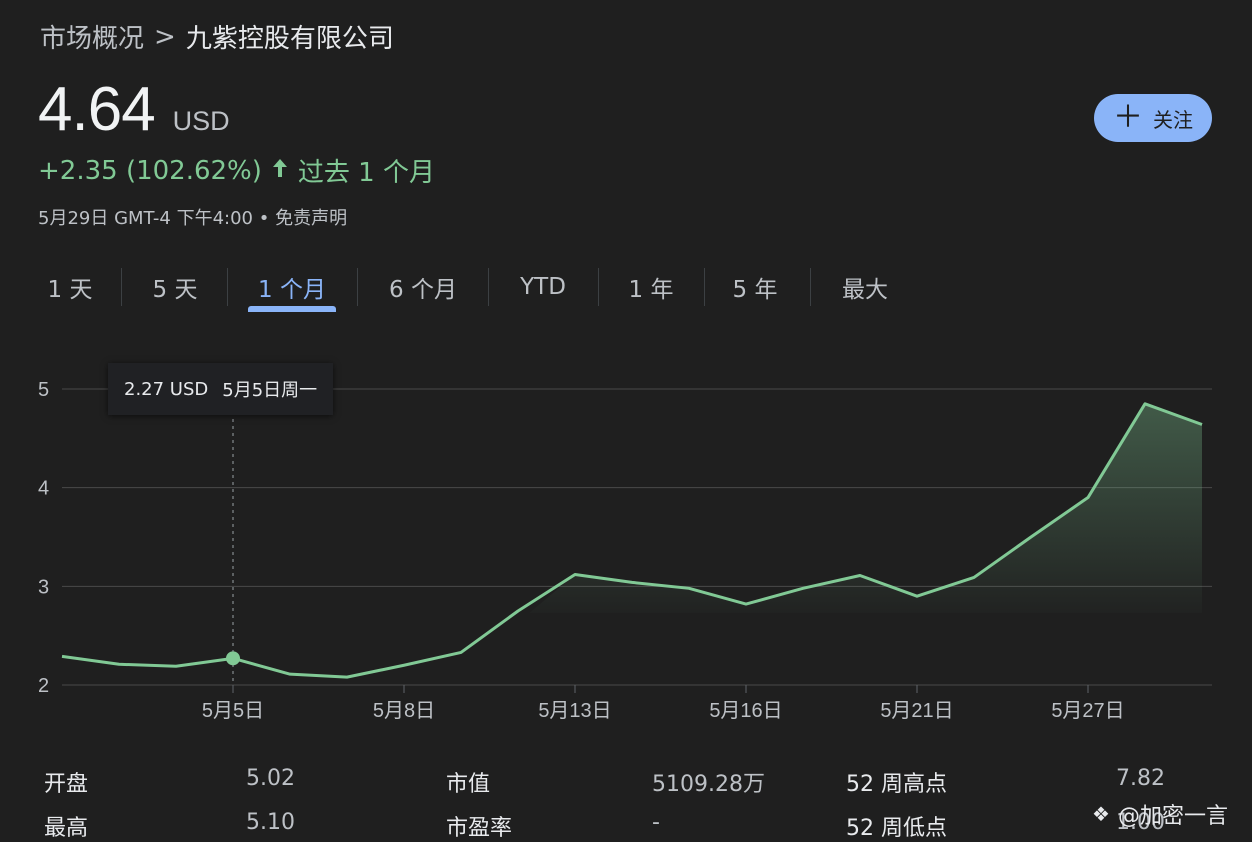  I want to click on price-change: +2.35 (102.62%), so click(150, 170).